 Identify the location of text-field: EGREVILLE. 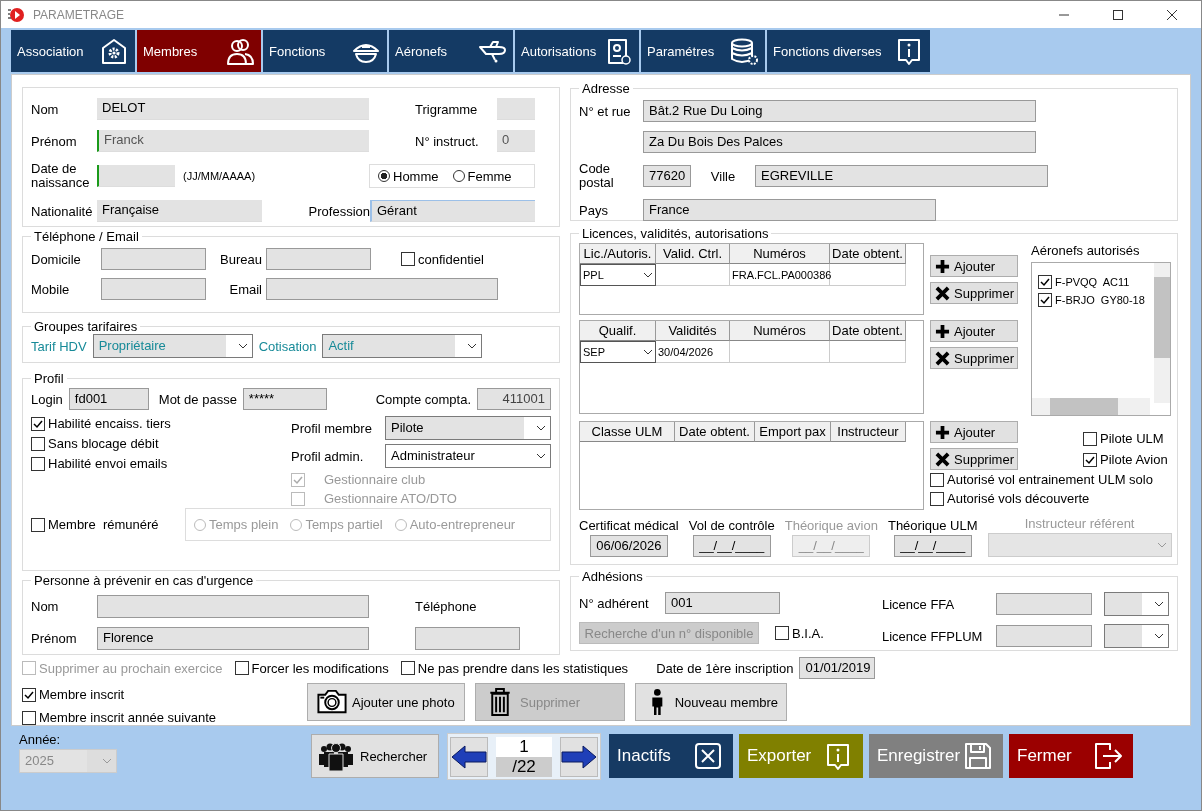
(901, 176).